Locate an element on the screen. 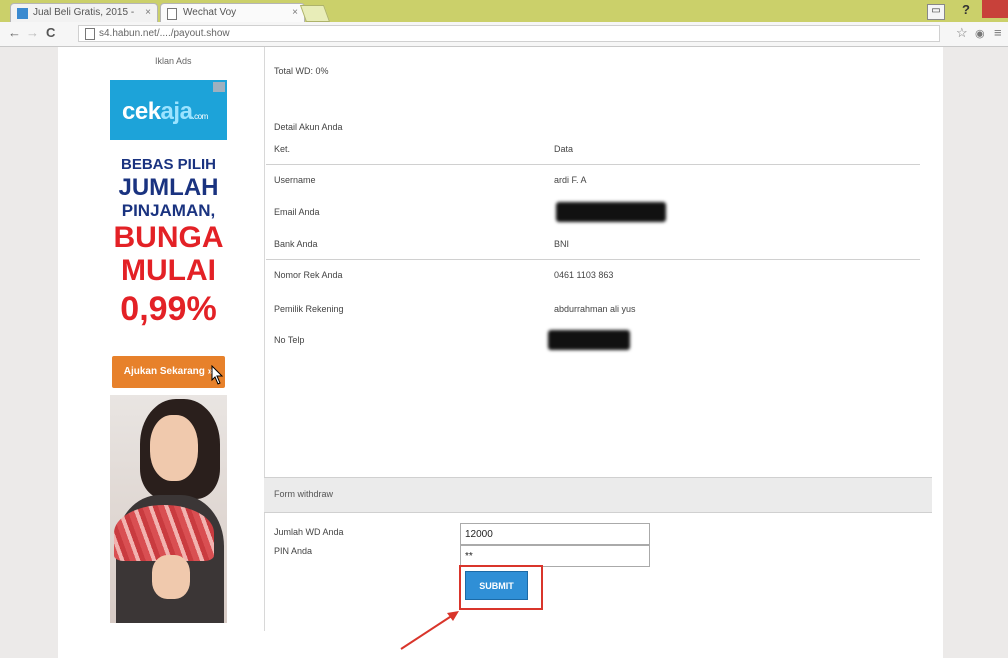 The image size is (1008, 658). new-tab-button is located at coordinates (315, 13).